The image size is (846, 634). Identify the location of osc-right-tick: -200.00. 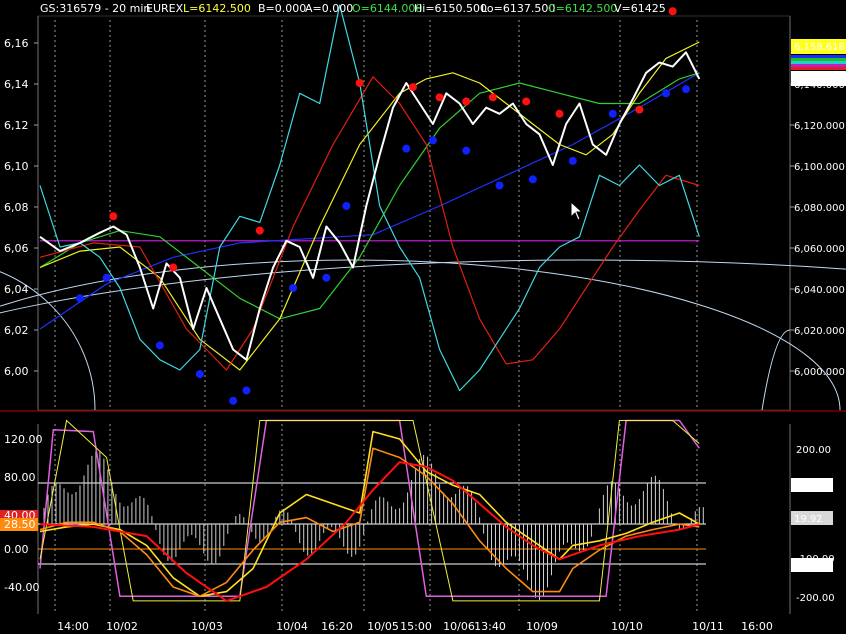
(815, 598).